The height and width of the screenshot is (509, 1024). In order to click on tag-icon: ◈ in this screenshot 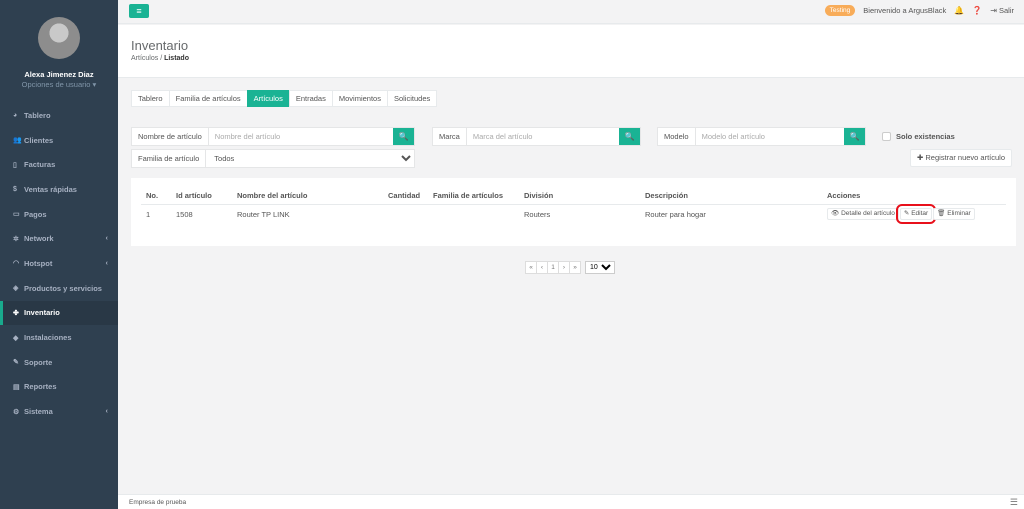, I will do `click(16, 289)`.